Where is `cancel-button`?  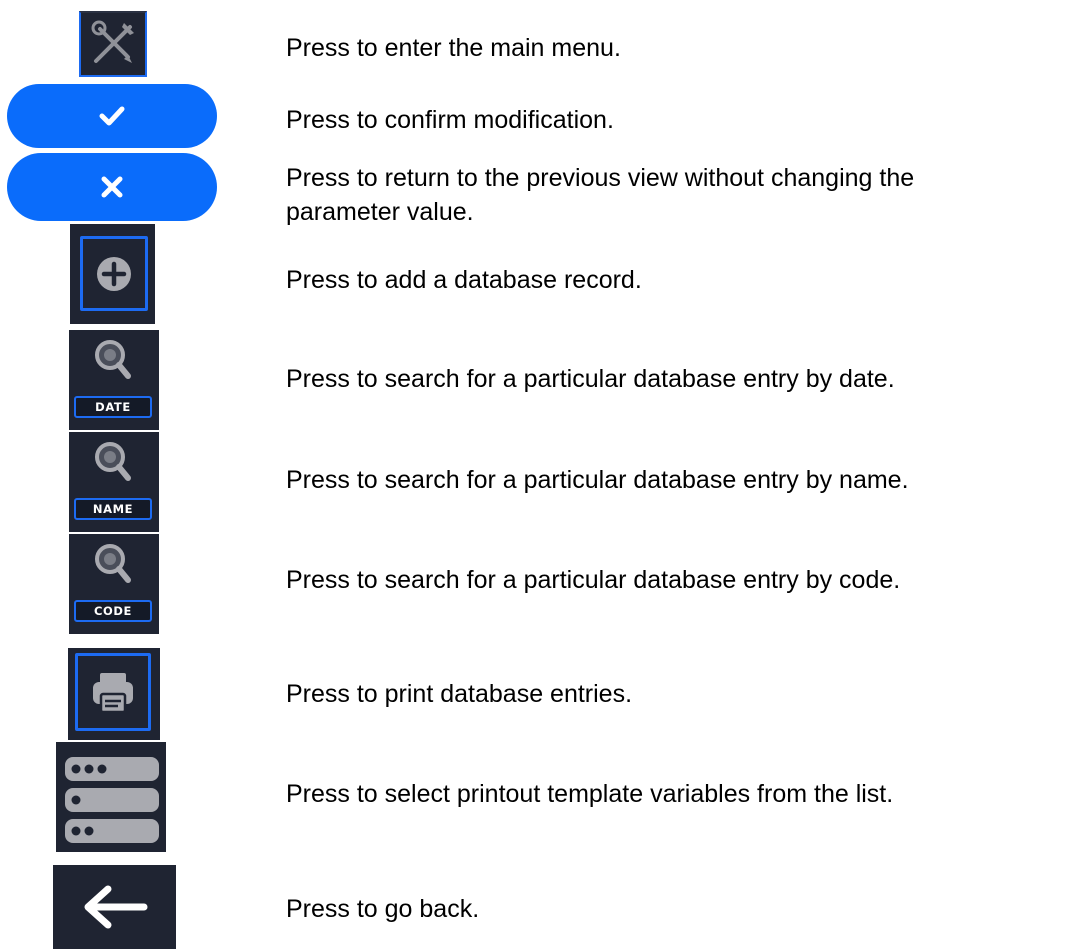 cancel-button is located at coordinates (112, 187).